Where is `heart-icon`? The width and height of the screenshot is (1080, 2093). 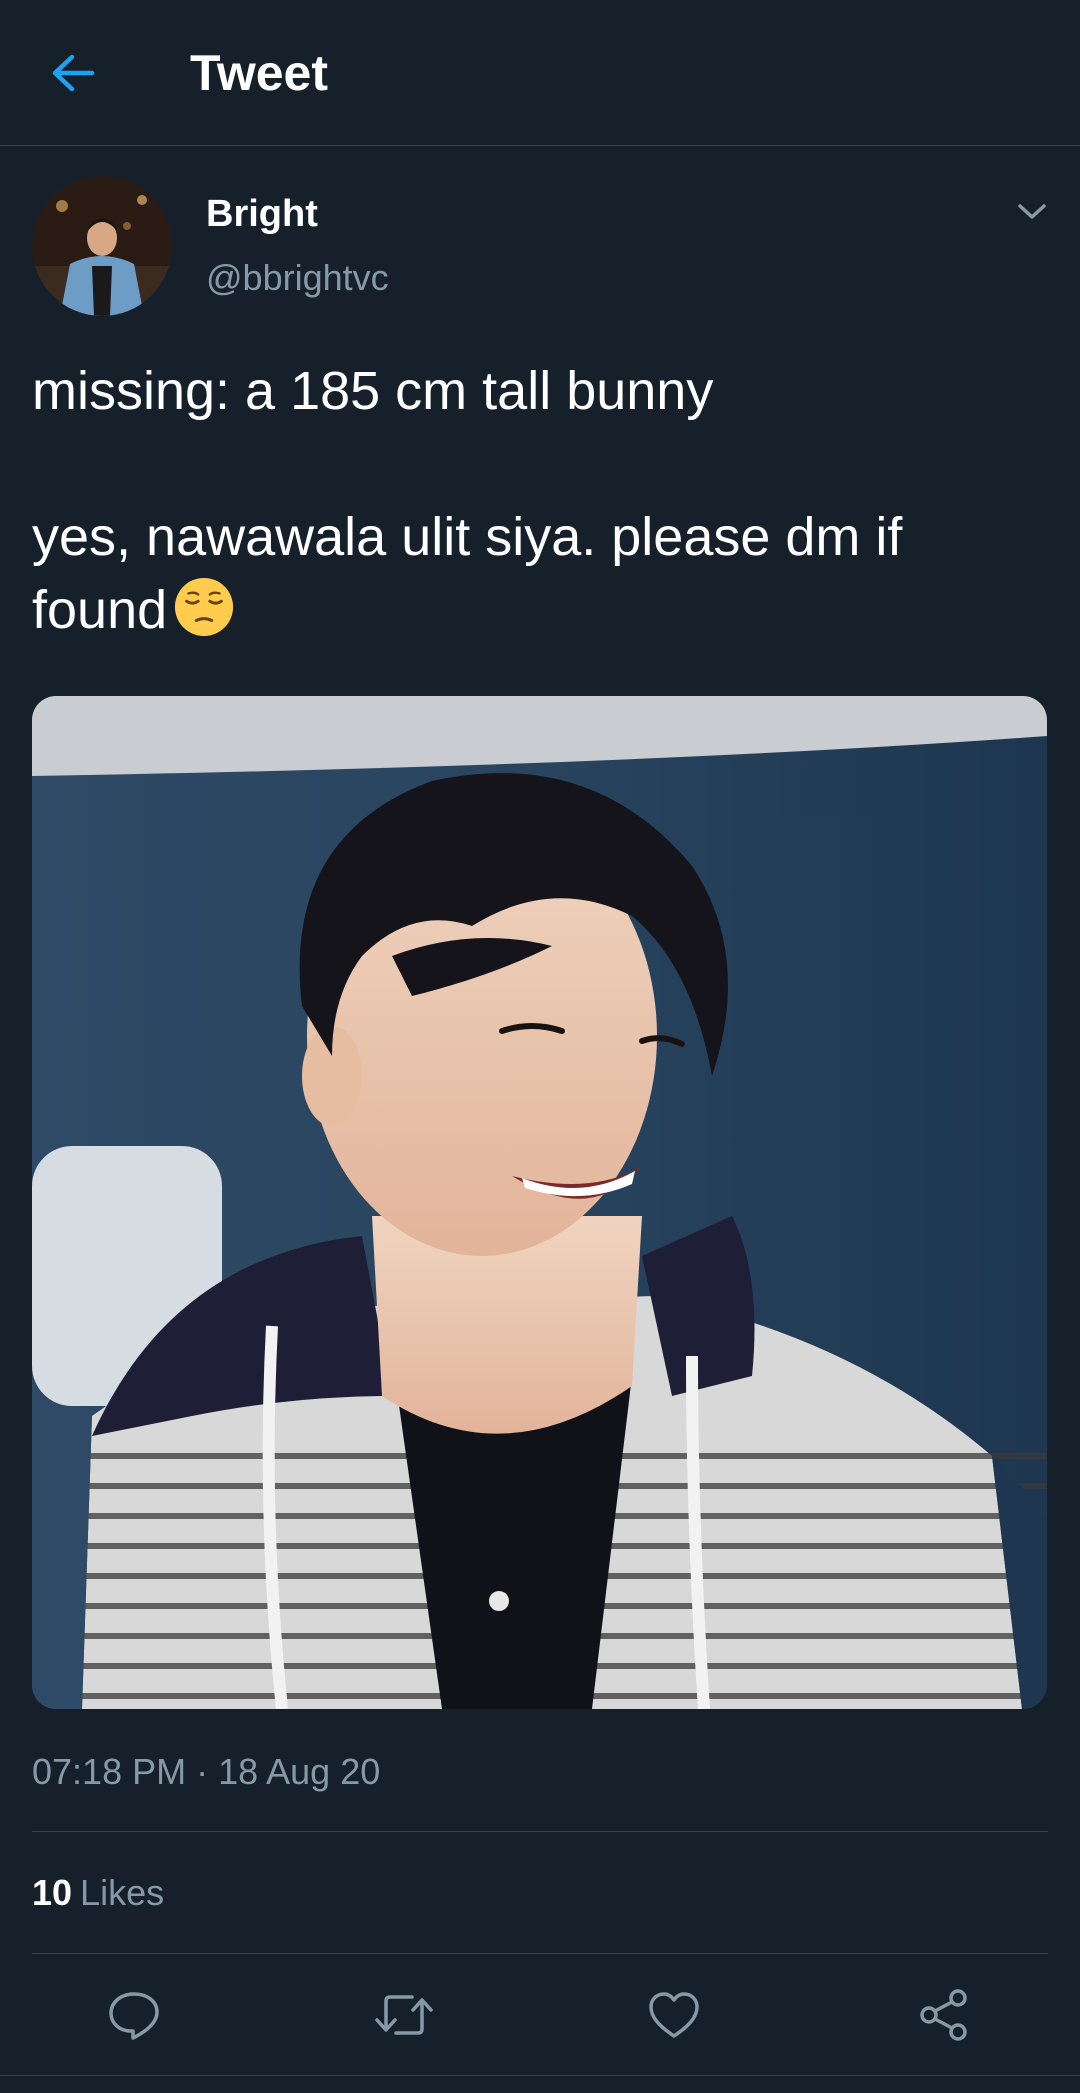
heart-icon is located at coordinates (674, 2015).